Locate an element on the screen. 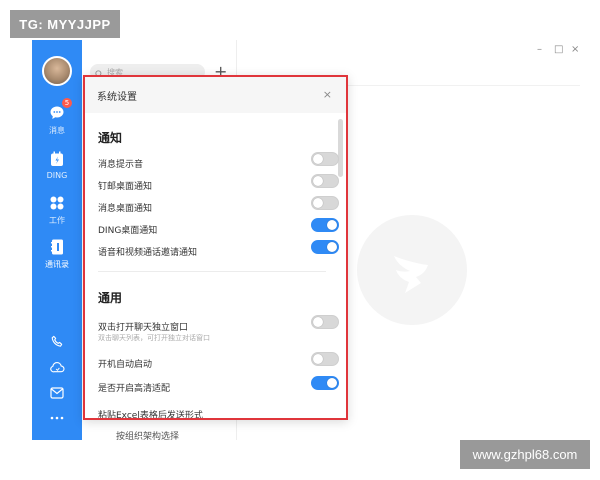  sidebar-item-label: 通讯录 is located at coordinates (57, 264).